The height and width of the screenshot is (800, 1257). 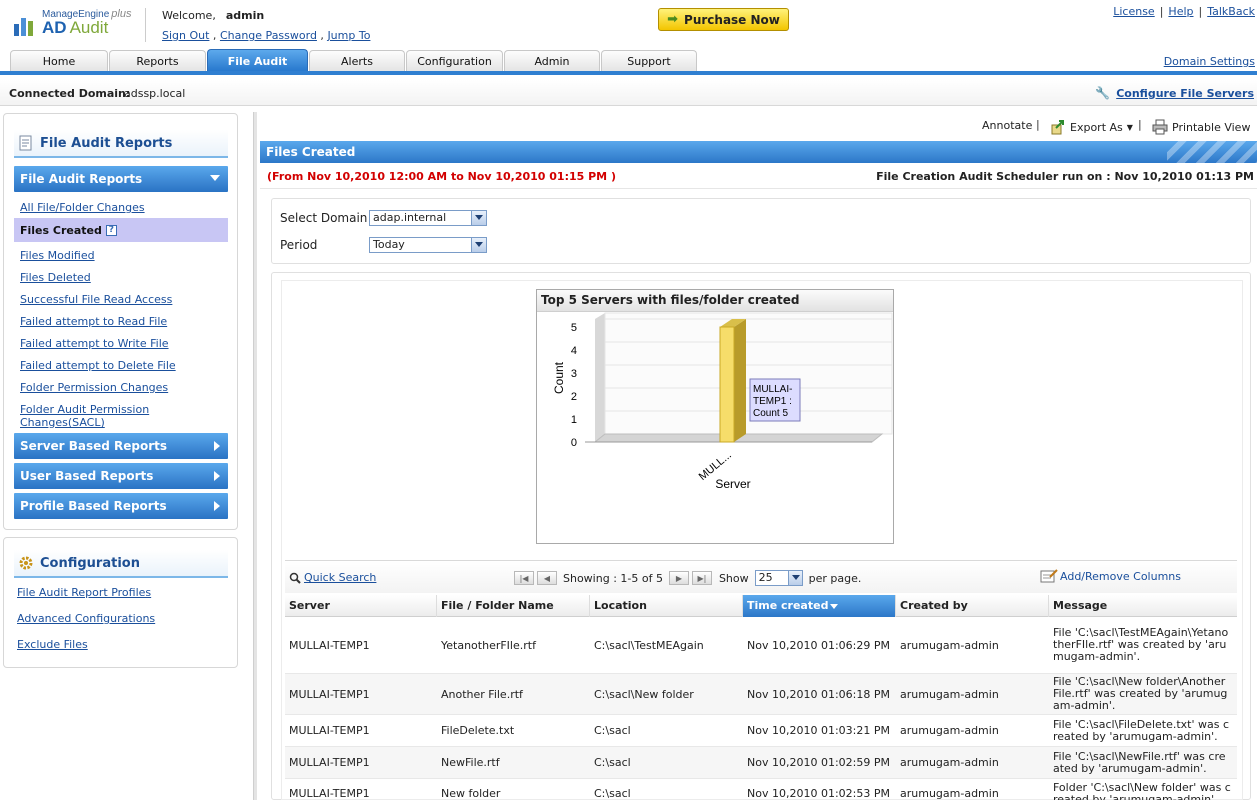 I want to click on chart-bar, so click(x=732, y=381).